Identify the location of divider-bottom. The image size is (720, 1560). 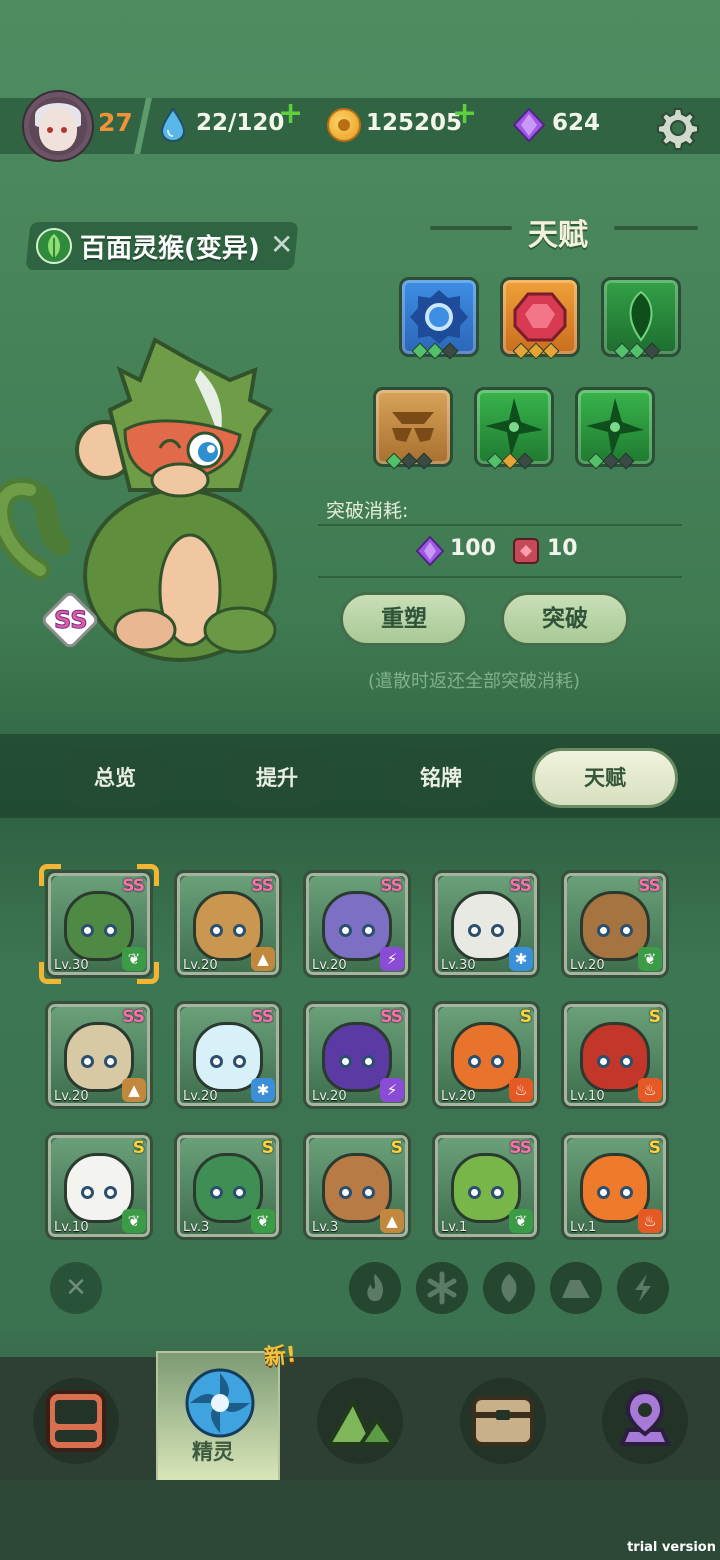
(500, 577).